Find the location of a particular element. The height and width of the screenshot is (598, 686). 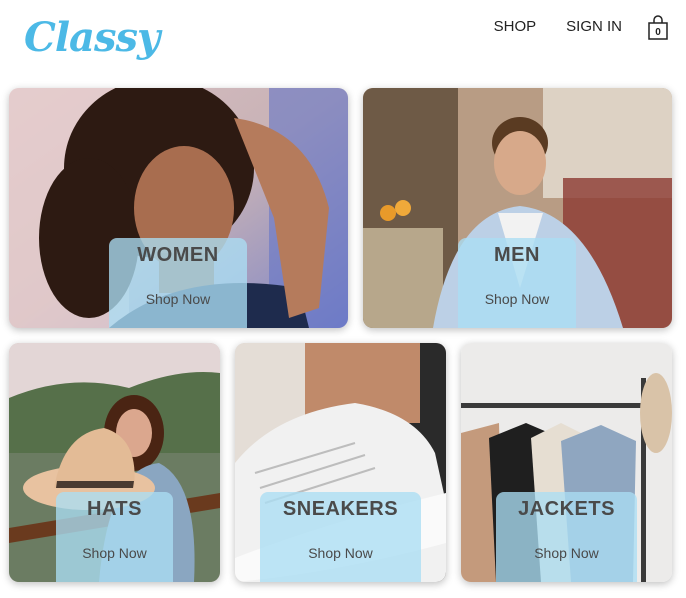

tile-title: SNEAKERS is located at coordinates (340, 509).